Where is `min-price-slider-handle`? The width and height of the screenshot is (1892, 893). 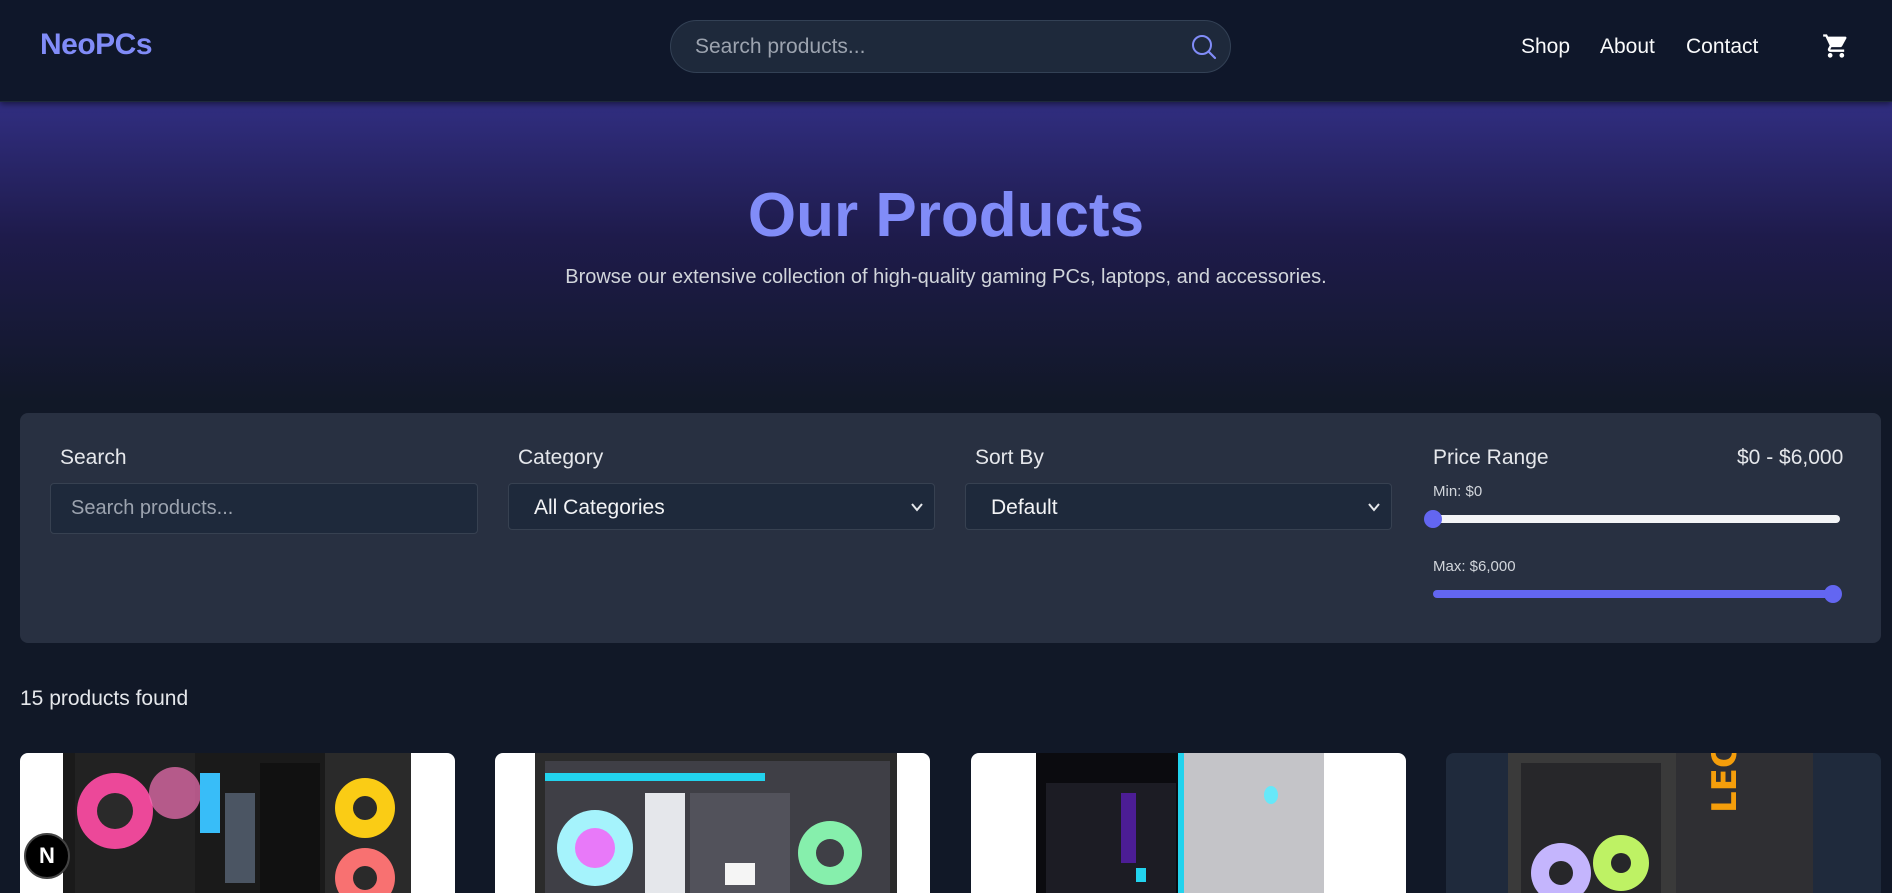 min-price-slider-handle is located at coordinates (1433, 519).